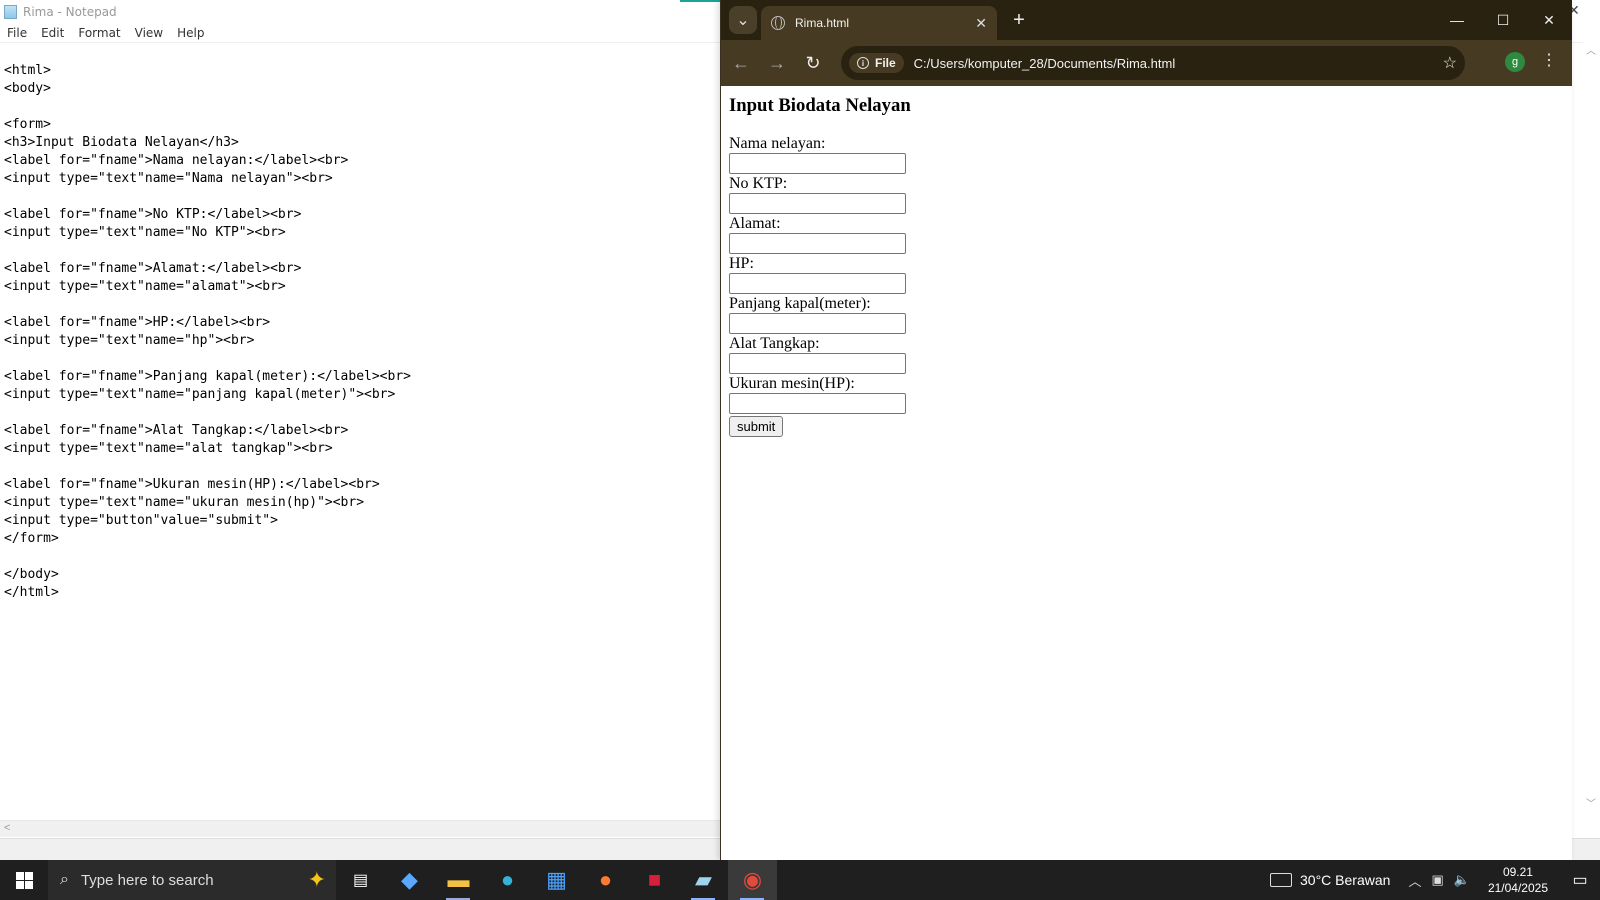 The width and height of the screenshot is (1600, 900). What do you see at coordinates (1281, 880) in the screenshot?
I see `weather-icon` at bounding box center [1281, 880].